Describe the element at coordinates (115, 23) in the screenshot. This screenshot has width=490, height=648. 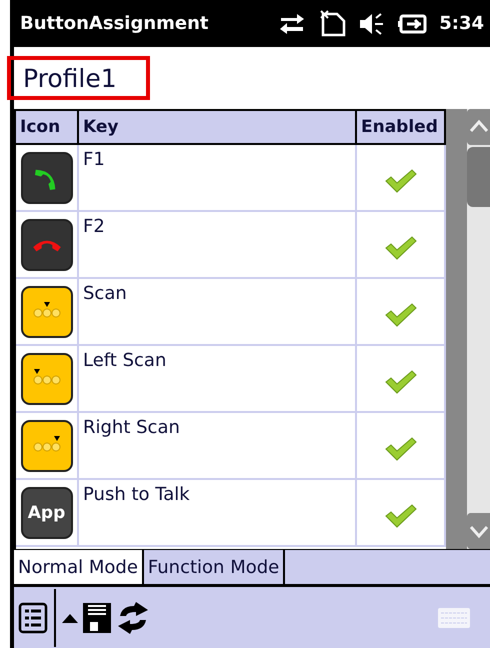
I see `window-title: ButtonAssignment` at that location.